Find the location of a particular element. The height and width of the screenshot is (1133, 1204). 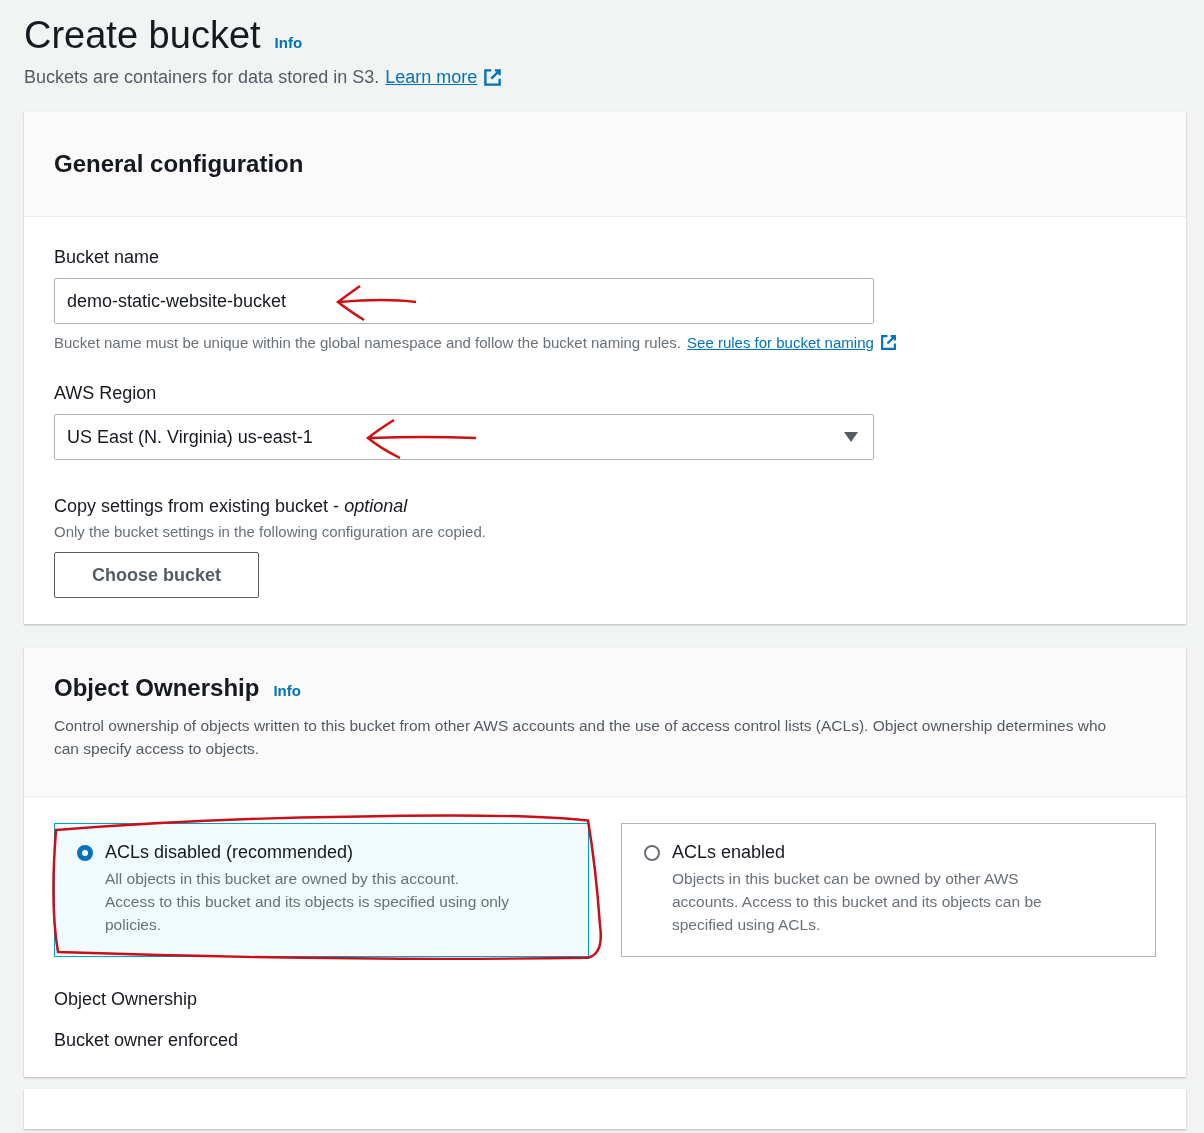

ownership-option: ACLs enabled Objects in this bucket can be owned by other AWS accounts. Access to this bucket and its objects can be specified using ACLs. is located at coordinates (888, 890).